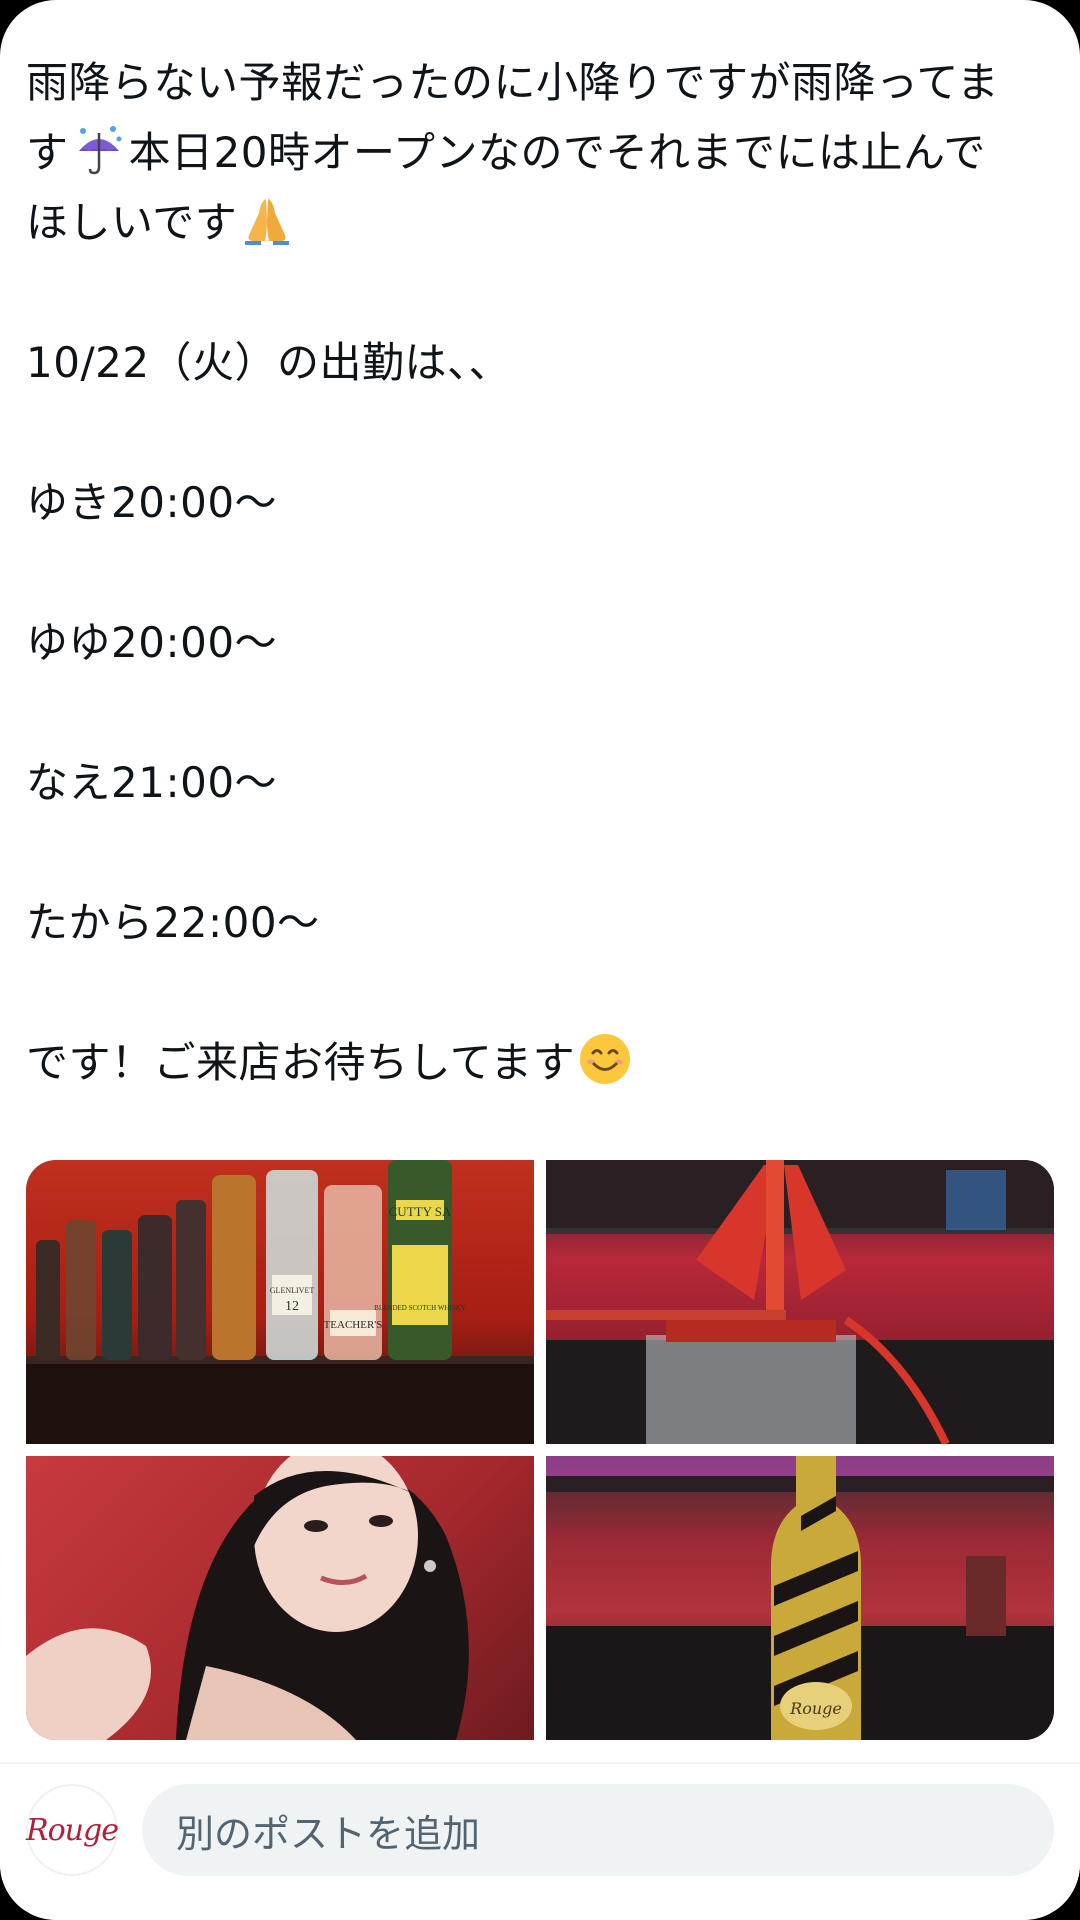 The width and height of the screenshot is (1080, 1920). I want to click on hookah-bar-photo, so click(800, 1302).